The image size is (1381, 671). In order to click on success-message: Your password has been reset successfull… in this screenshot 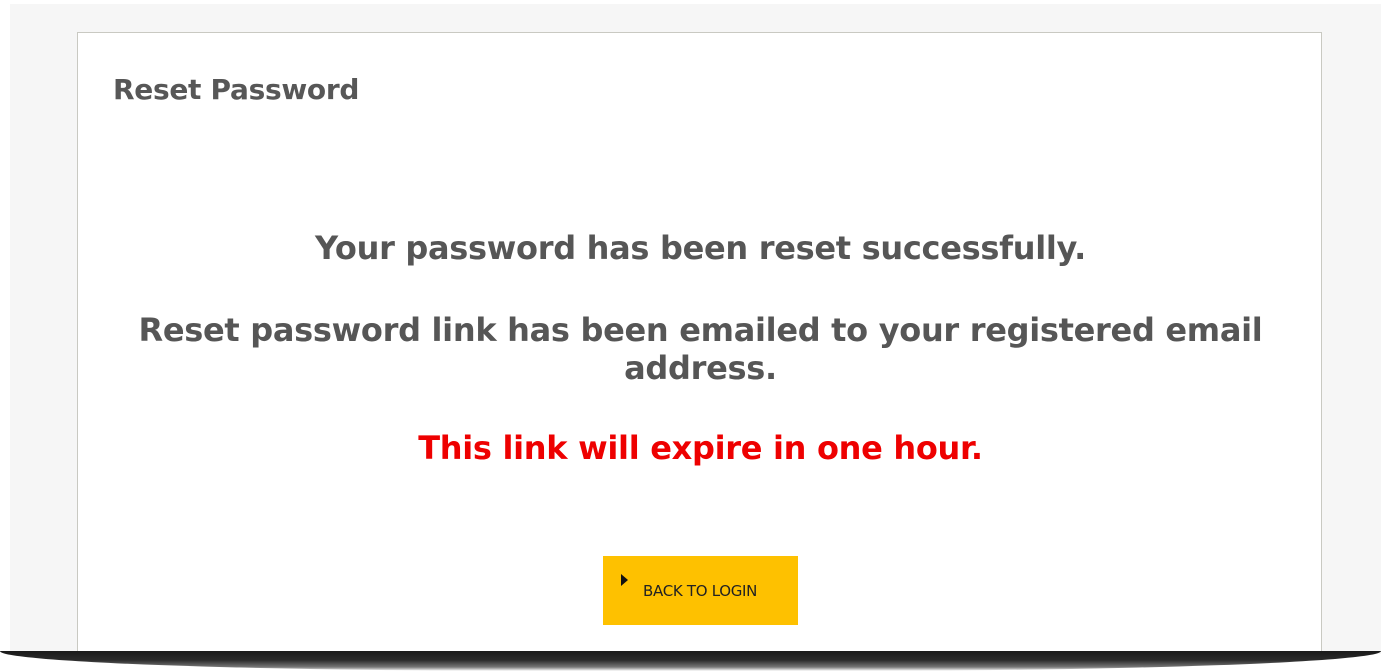, I will do `click(700, 248)`.